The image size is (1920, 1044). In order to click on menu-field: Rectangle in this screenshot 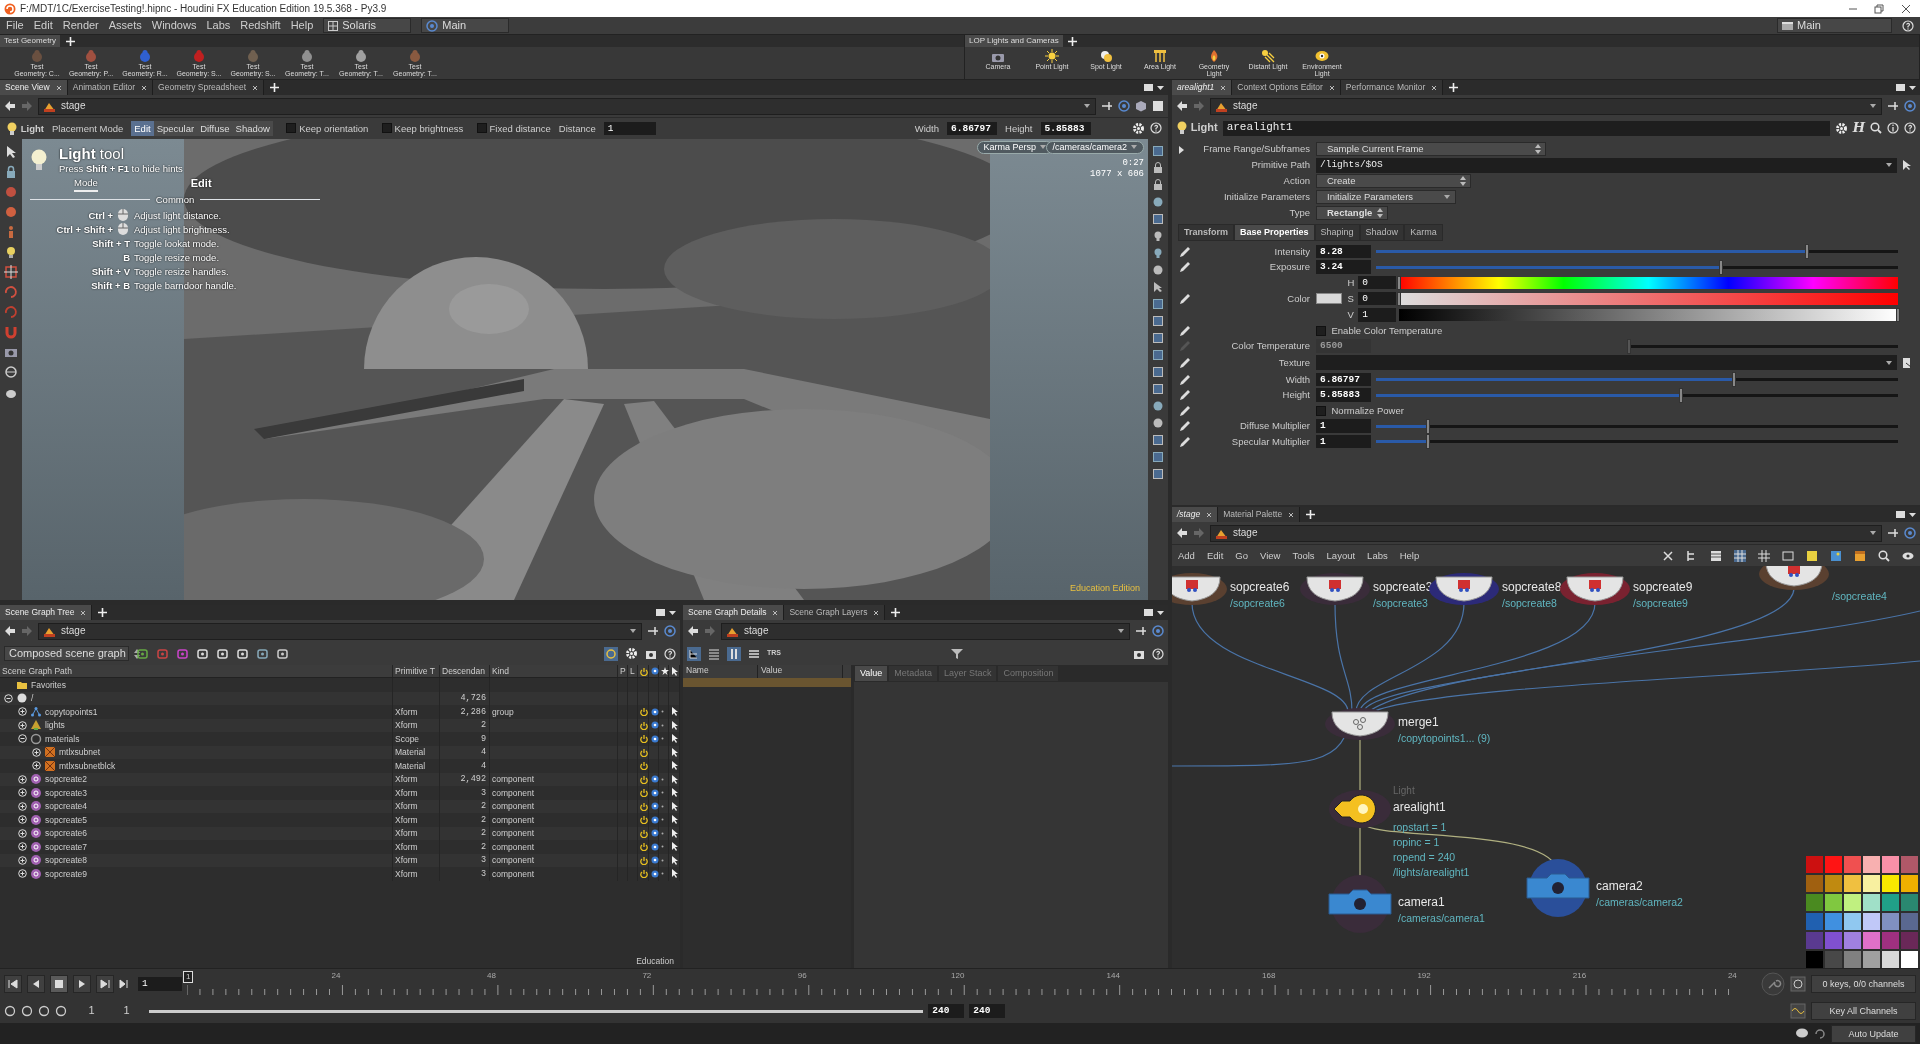, I will do `click(1352, 213)`.